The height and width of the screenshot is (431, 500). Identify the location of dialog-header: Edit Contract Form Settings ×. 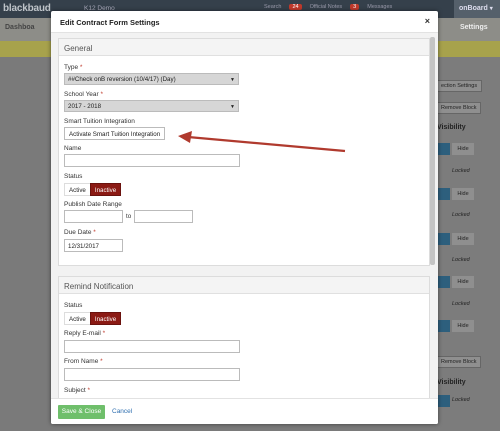
(244, 22).